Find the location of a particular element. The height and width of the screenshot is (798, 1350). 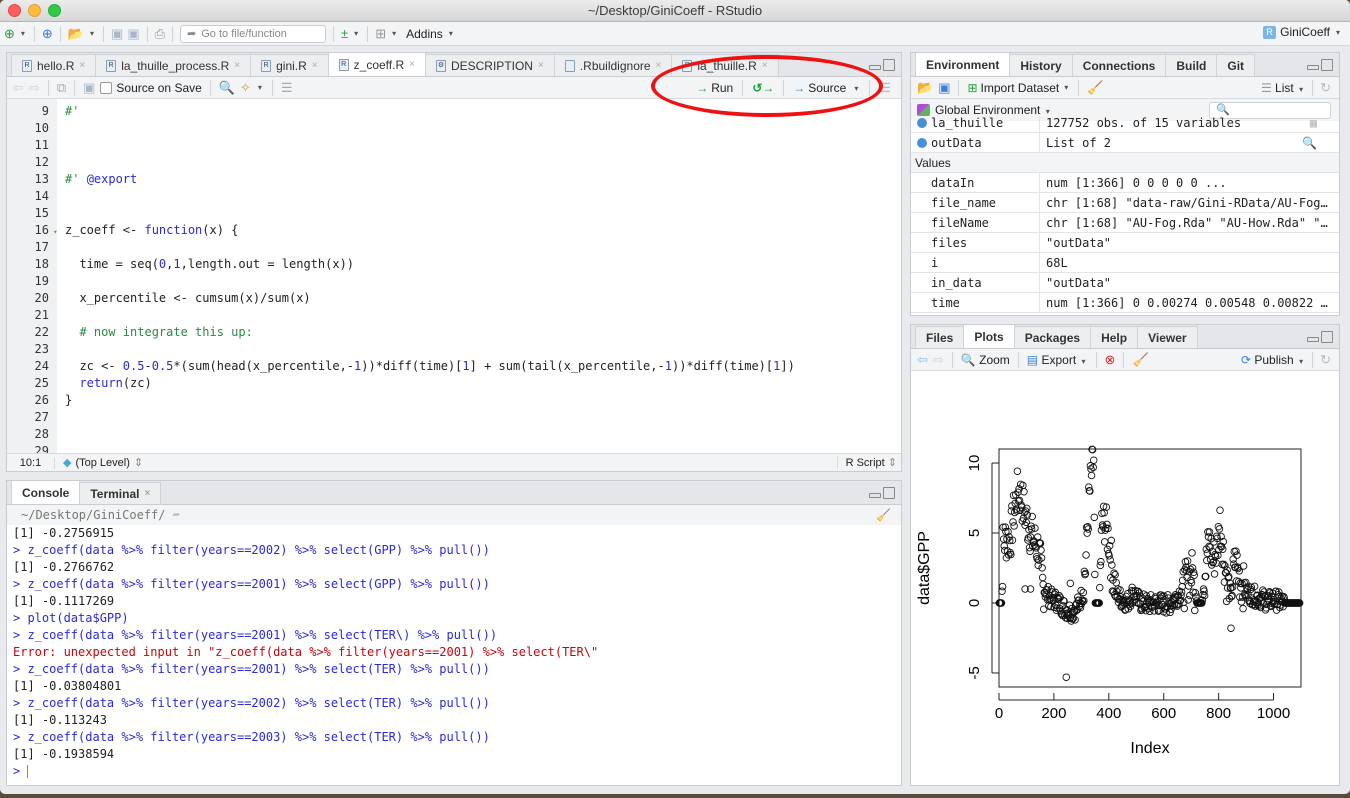

new-file-icon: ⊕ is located at coordinates (9, 34).